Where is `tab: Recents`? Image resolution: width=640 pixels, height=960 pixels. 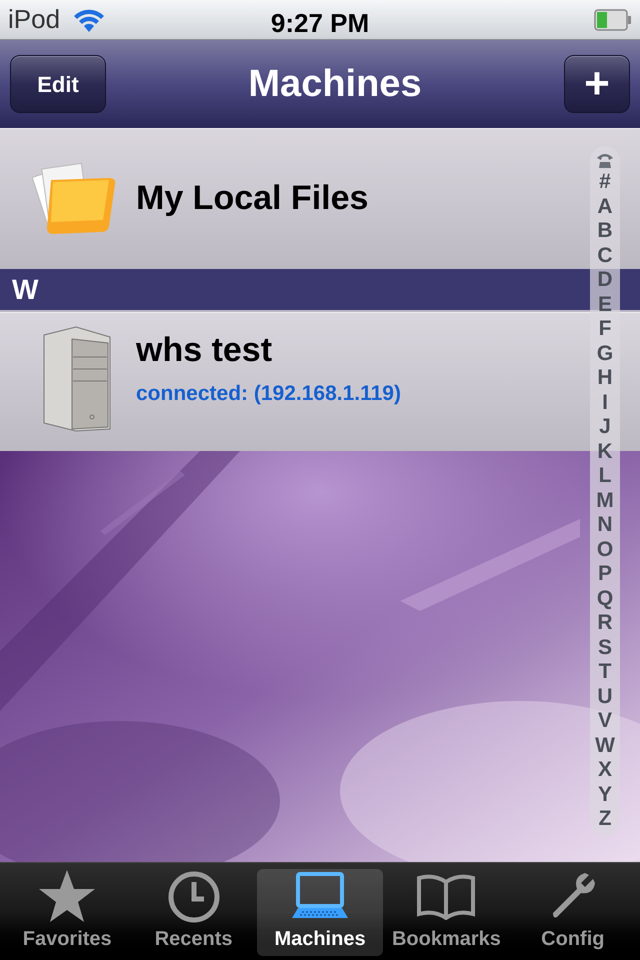
tab: Recents is located at coordinates (193, 912).